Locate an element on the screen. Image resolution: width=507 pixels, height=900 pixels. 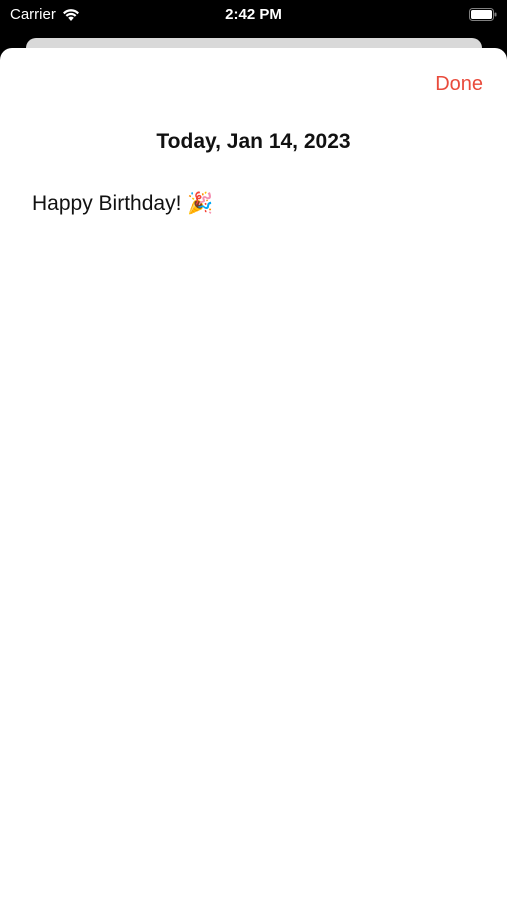
entry-text: Happy Birthday! 🎉 is located at coordinates (122, 204).